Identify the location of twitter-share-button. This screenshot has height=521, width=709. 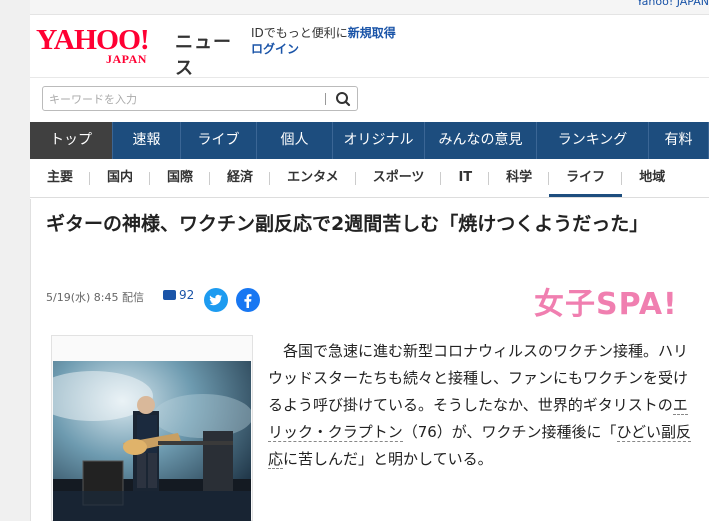
(216, 300).